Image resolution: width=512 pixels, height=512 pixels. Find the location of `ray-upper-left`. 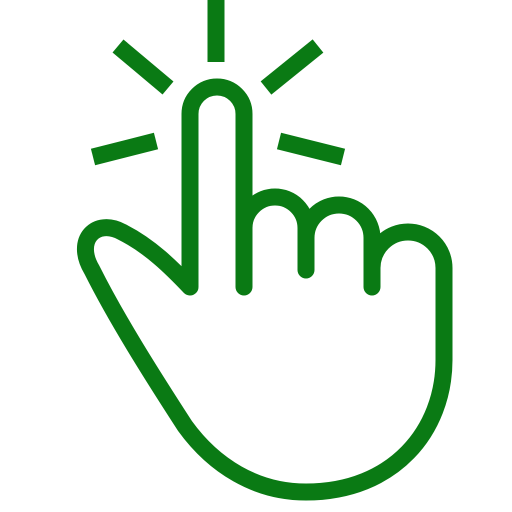

ray-upper-left is located at coordinates (143, 67).